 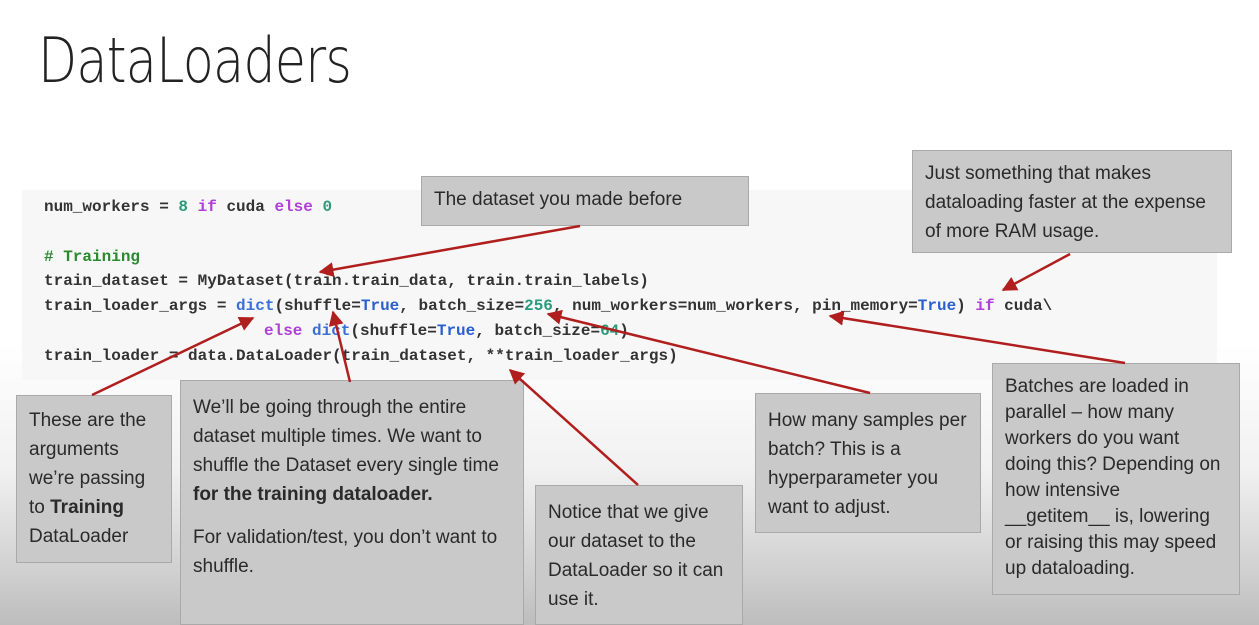 What do you see at coordinates (573, 427) in the screenshot?
I see `arrow-to-train-dataset` at bounding box center [573, 427].